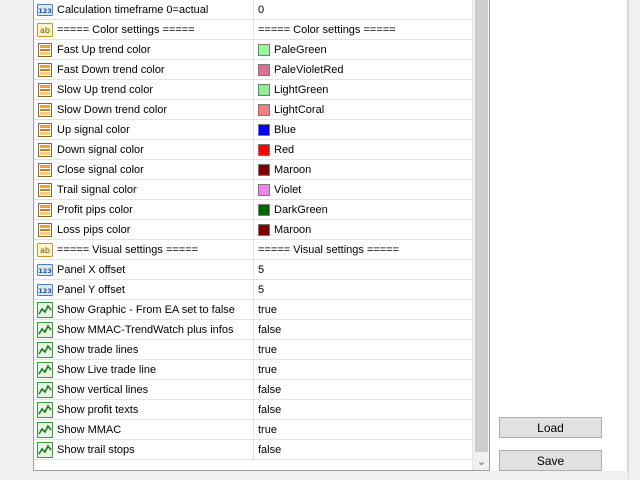  I want to click on parameter-name: Profit pips color, so click(95, 210).